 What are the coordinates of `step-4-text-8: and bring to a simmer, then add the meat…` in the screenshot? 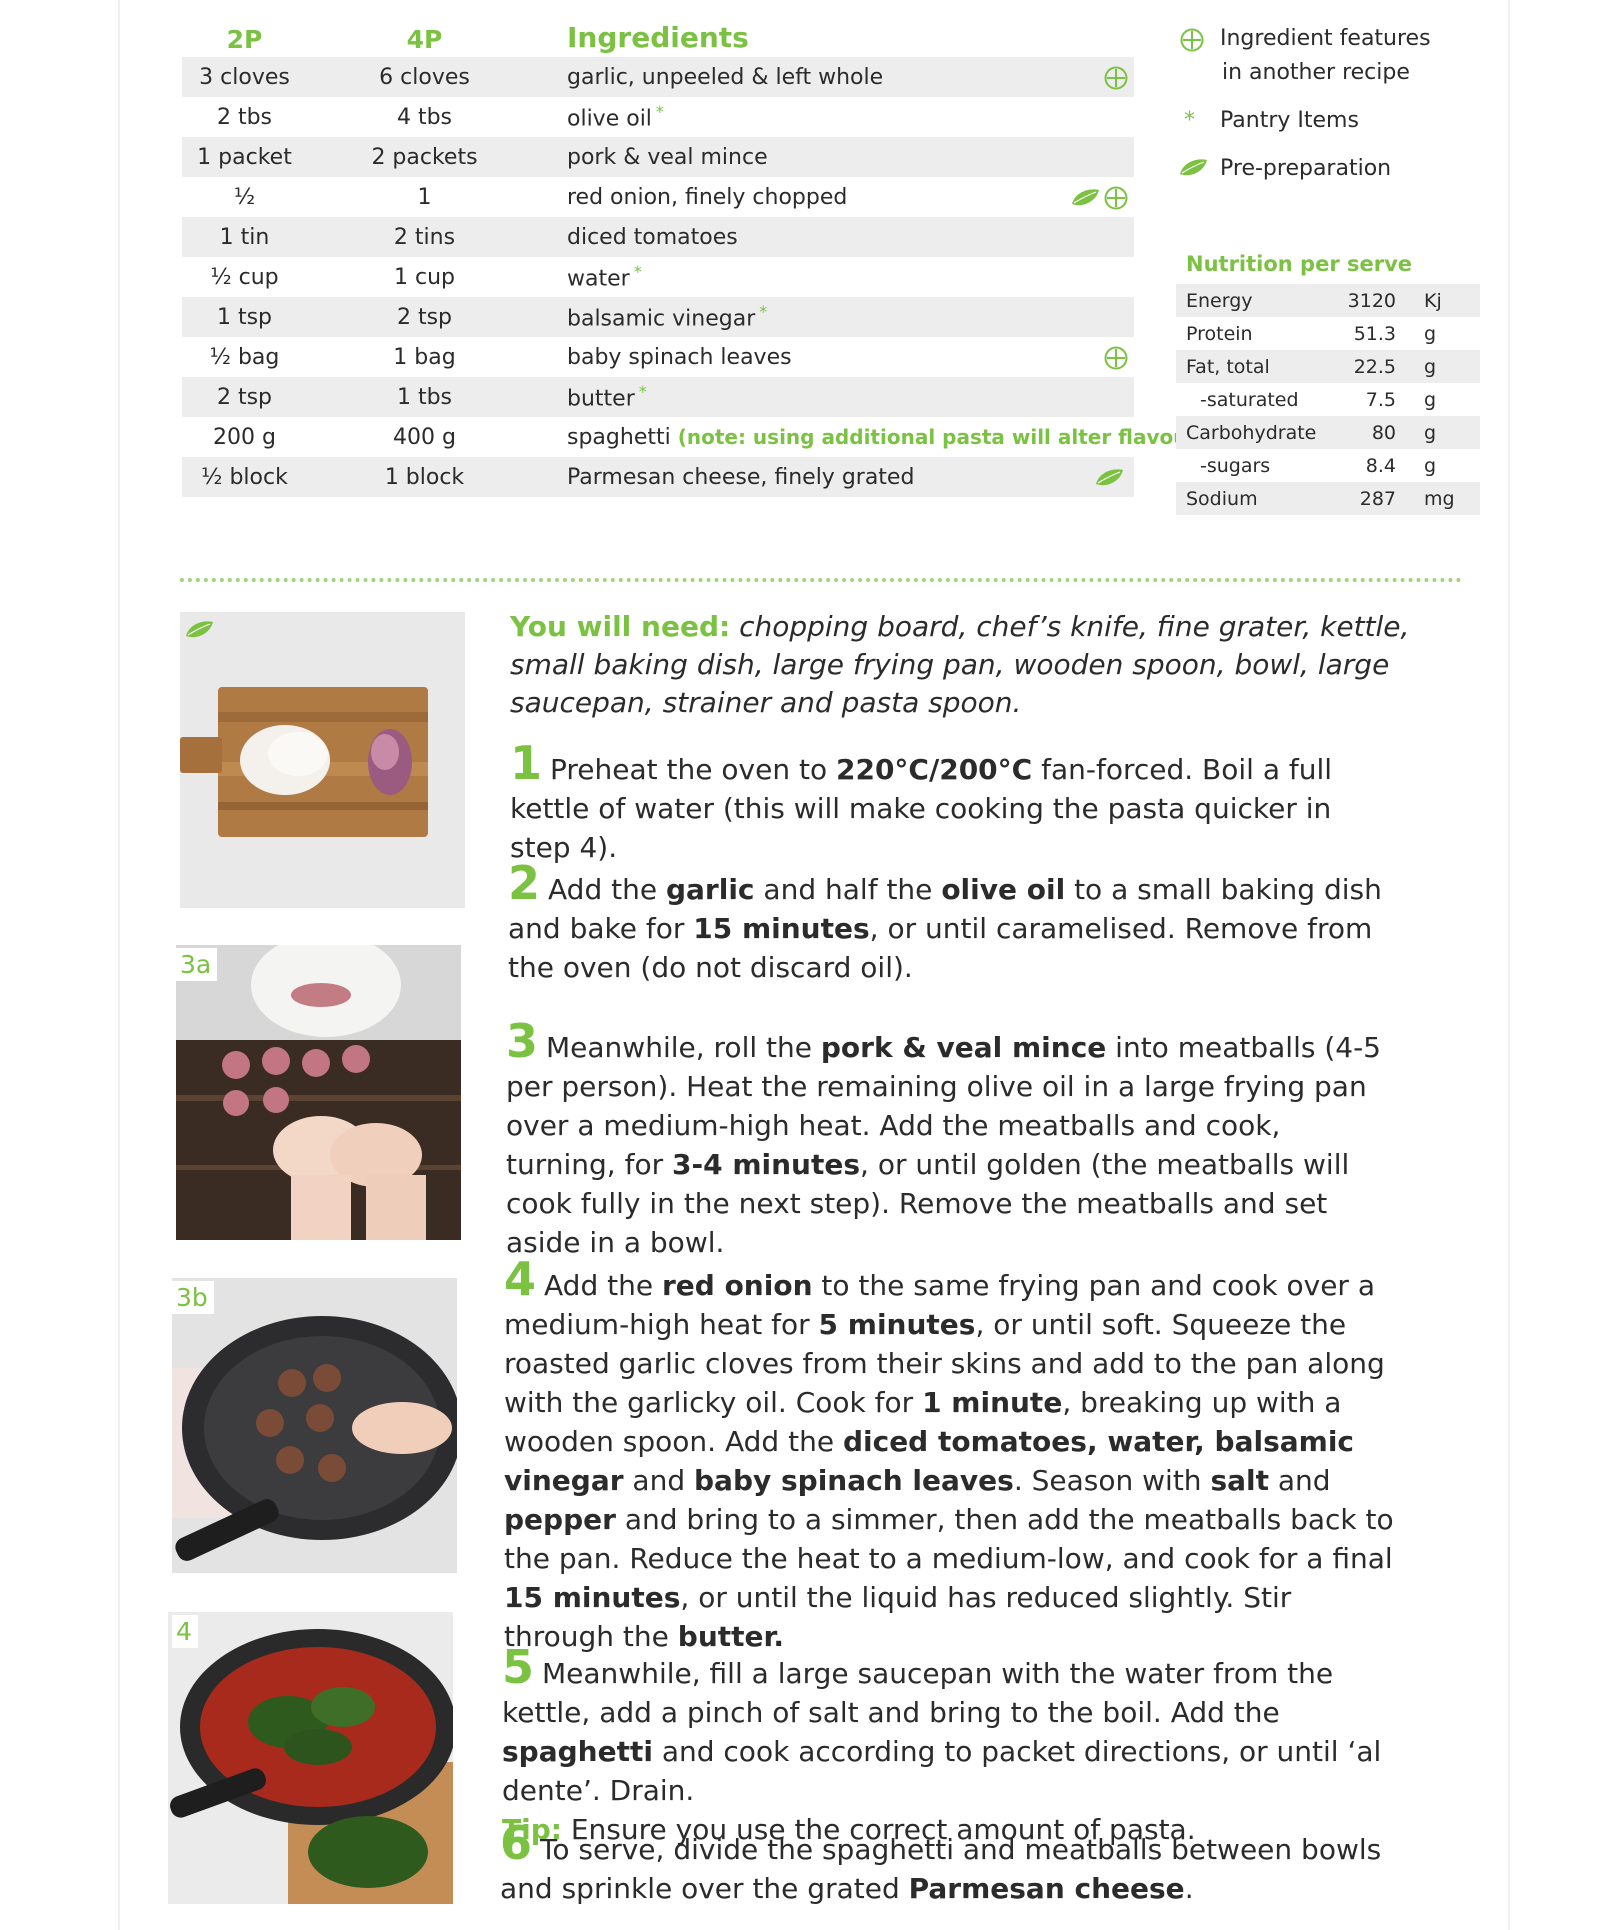 It's located at (949, 1539).